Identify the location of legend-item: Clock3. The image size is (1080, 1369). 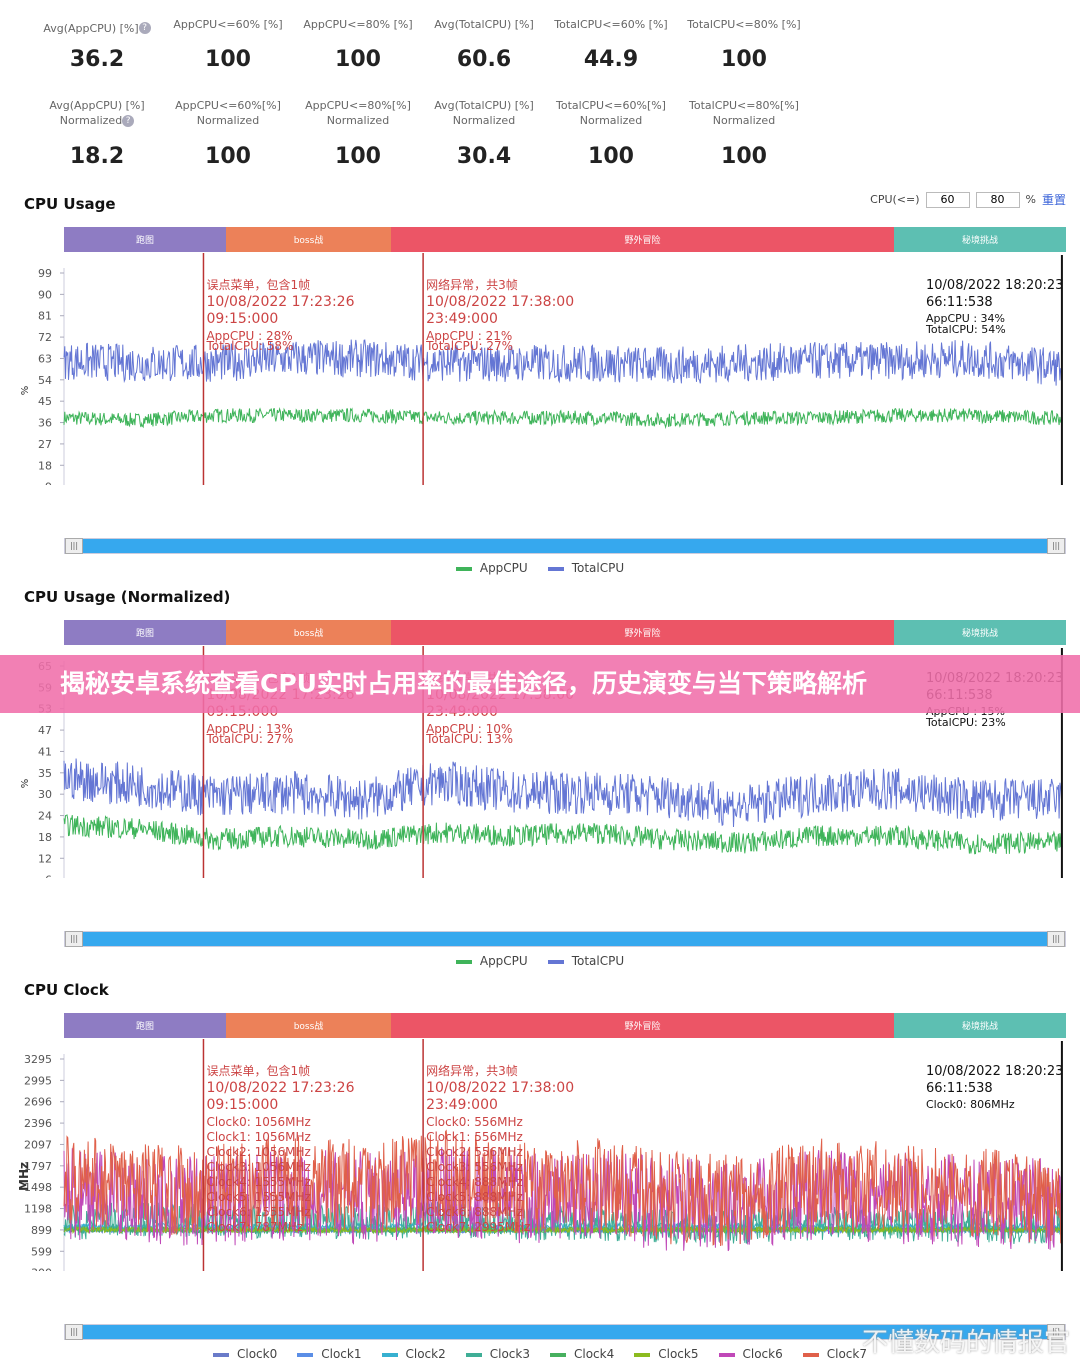
(497, 1354).